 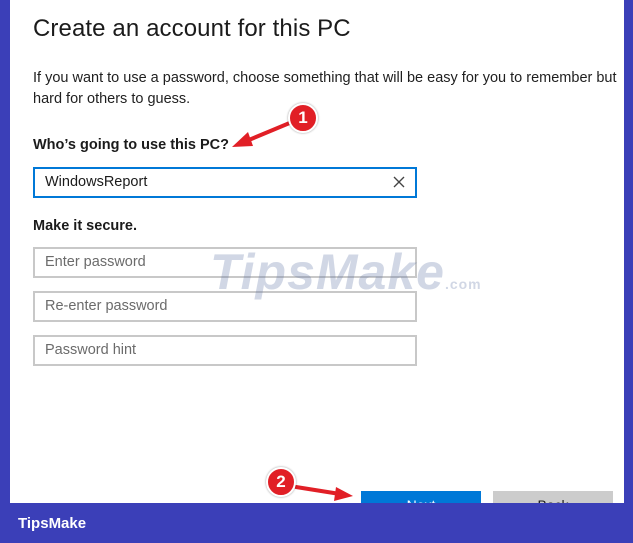 What do you see at coordinates (52, 523) in the screenshot?
I see `footer-brand: TipsMake` at bounding box center [52, 523].